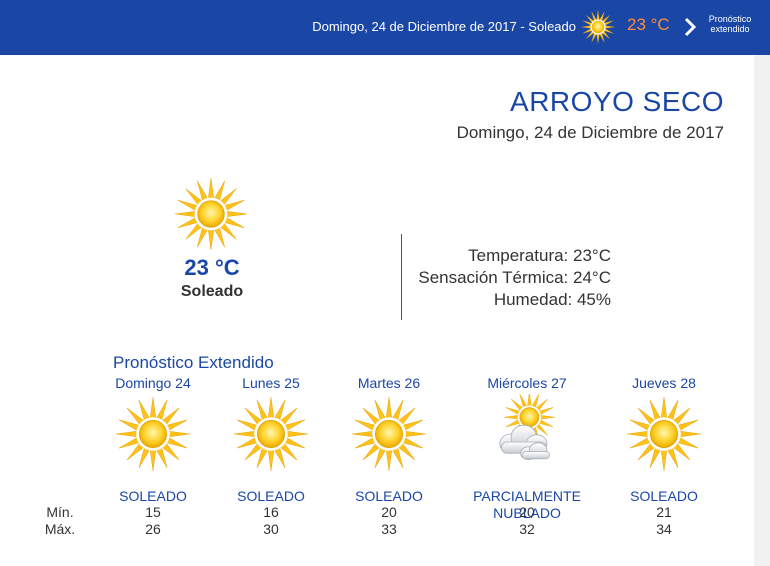 This screenshot has height=566, width=770. I want to click on forecast-day: Domingo 24 SOLEADO, so click(153, 439).